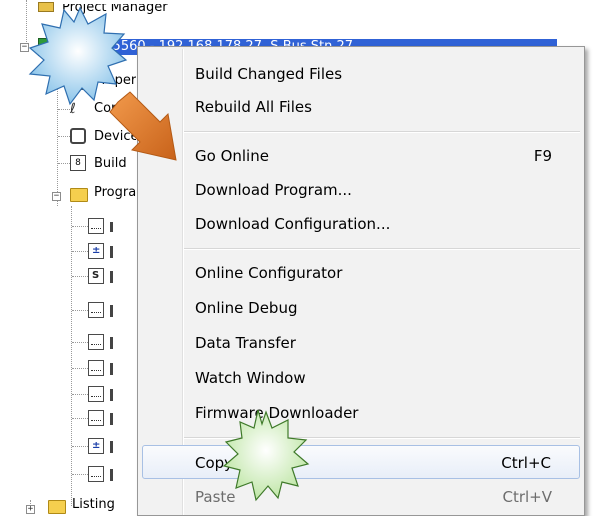 The height and width of the screenshot is (516, 594). Describe the element at coordinates (143, 126) in the screenshot. I see `pointer-arrow` at that location.